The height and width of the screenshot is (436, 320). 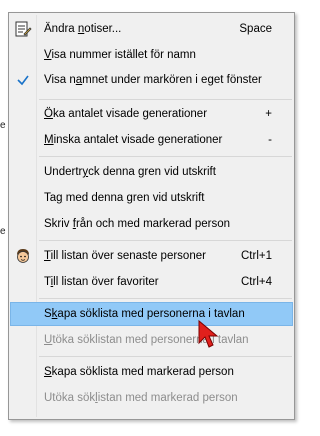 I want to click on shortcut-text: Ctrl+1, so click(x=256, y=256).